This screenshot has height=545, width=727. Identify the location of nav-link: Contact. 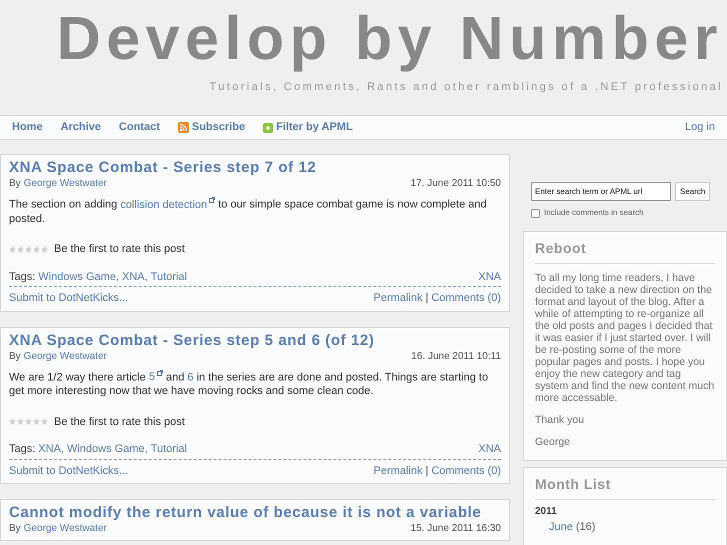
(139, 127).